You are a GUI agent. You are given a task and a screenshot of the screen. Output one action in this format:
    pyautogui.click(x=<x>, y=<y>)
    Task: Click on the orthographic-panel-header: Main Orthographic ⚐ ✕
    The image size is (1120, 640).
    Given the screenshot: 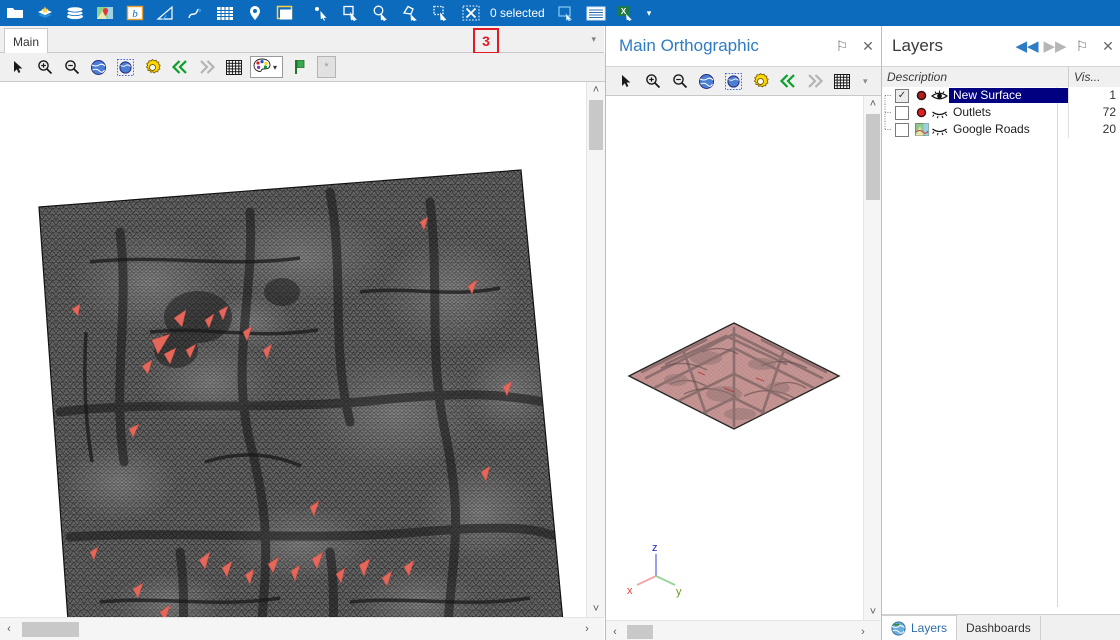 What is the action you would take?
    pyautogui.click(x=743, y=46)
    